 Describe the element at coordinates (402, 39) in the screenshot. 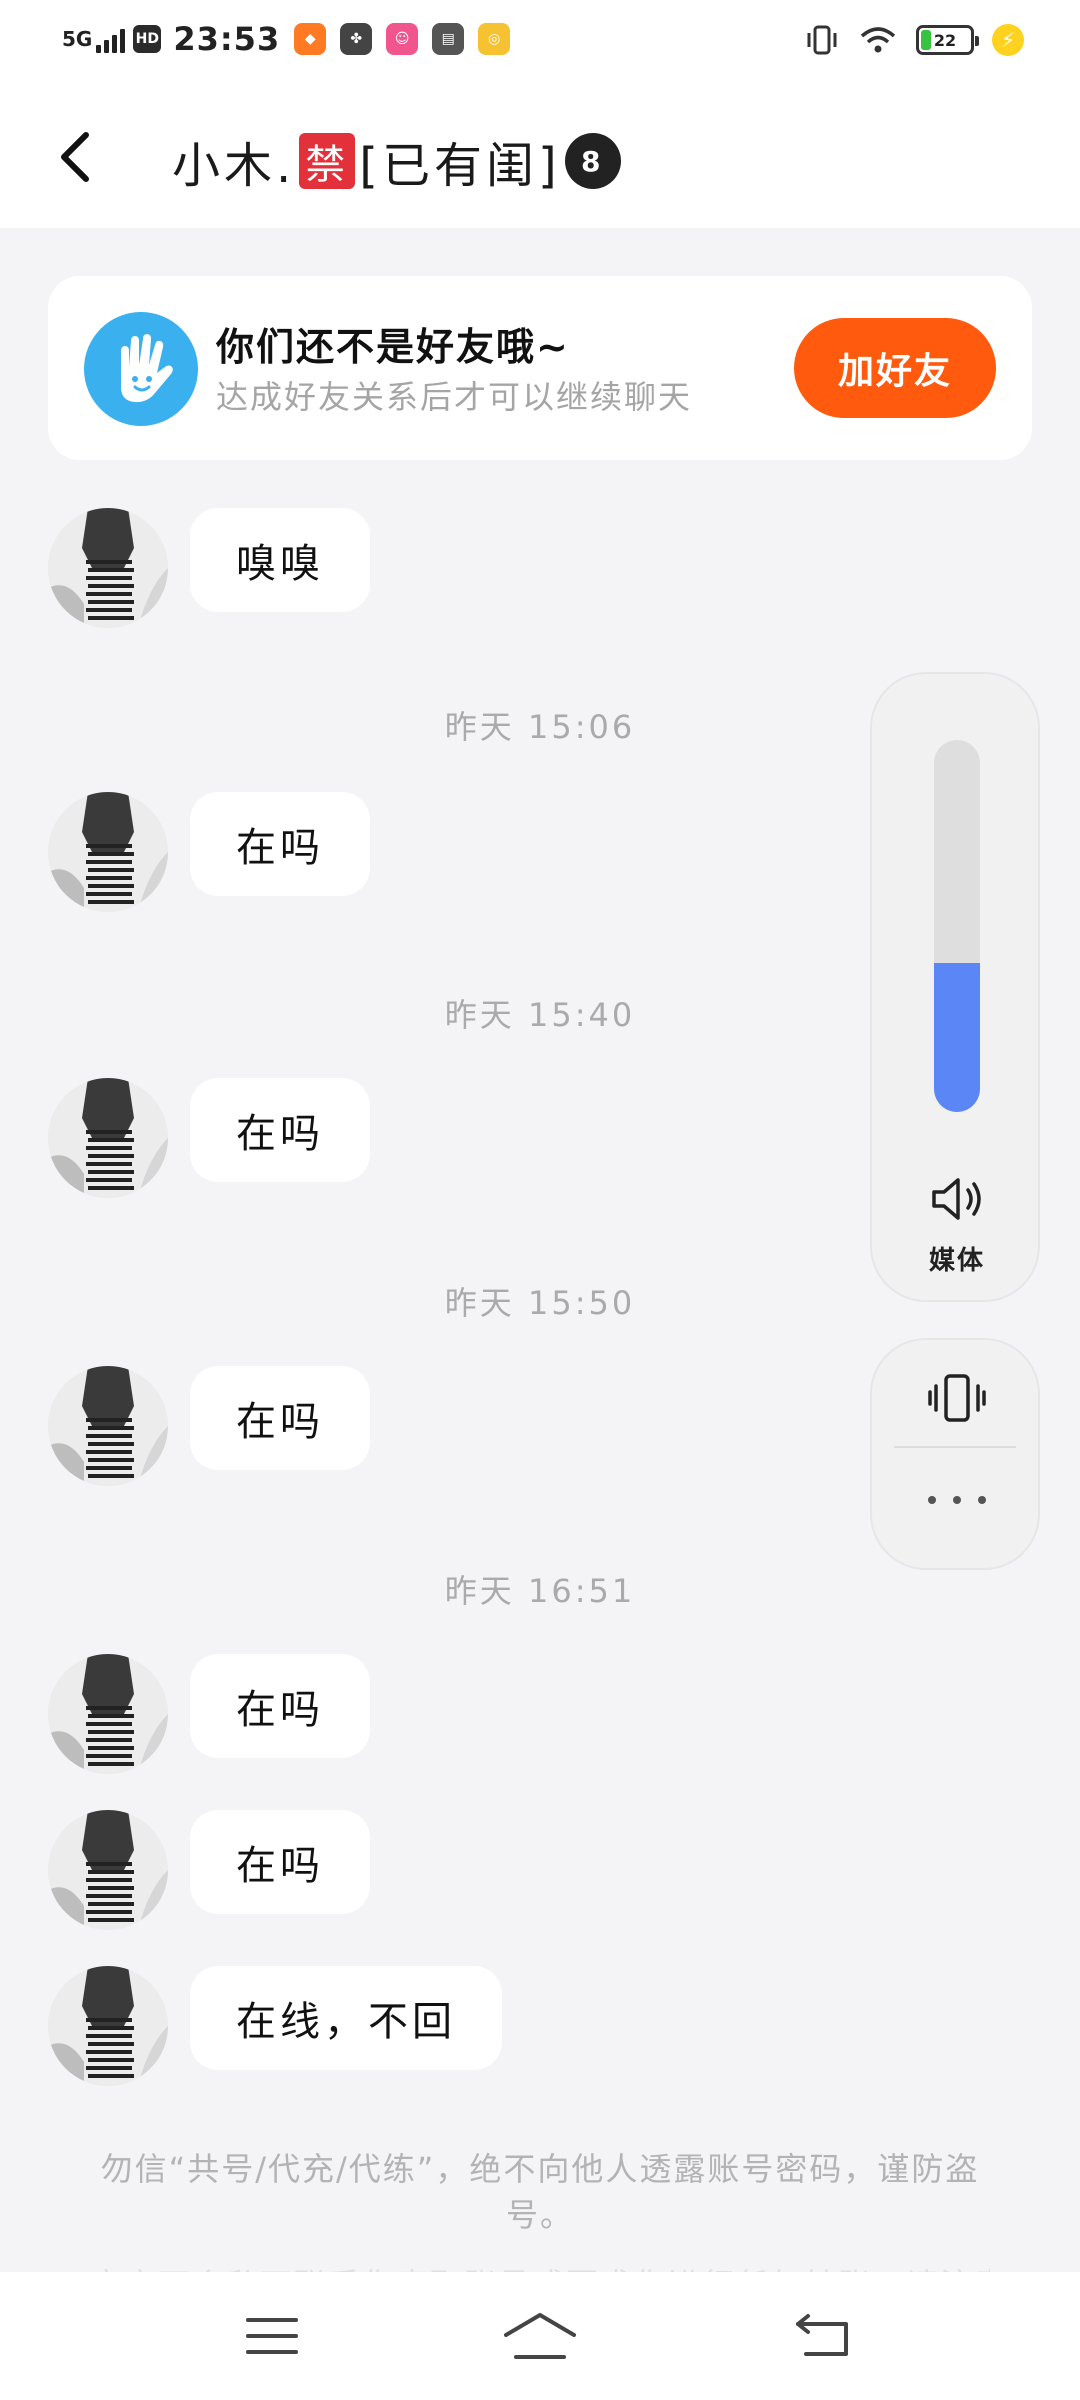

I see `app-icon-3: ☺` at that location.